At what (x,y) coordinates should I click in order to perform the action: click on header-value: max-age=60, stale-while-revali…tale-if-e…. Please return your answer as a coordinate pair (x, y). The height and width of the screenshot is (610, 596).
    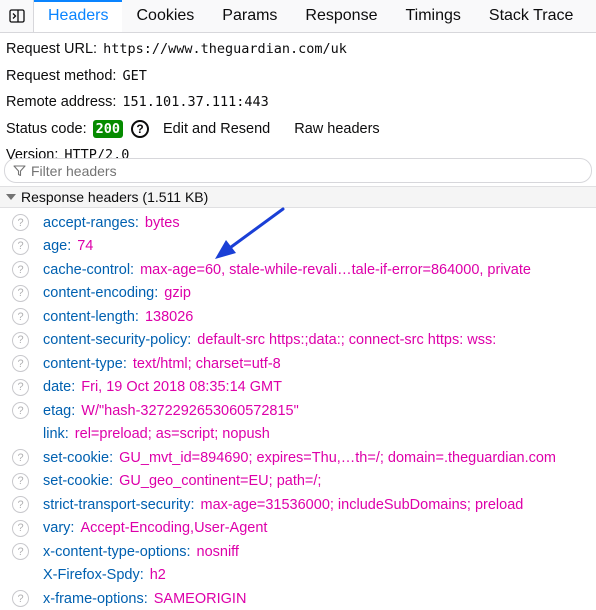
    Looking at the image, I should click on (335, 269).